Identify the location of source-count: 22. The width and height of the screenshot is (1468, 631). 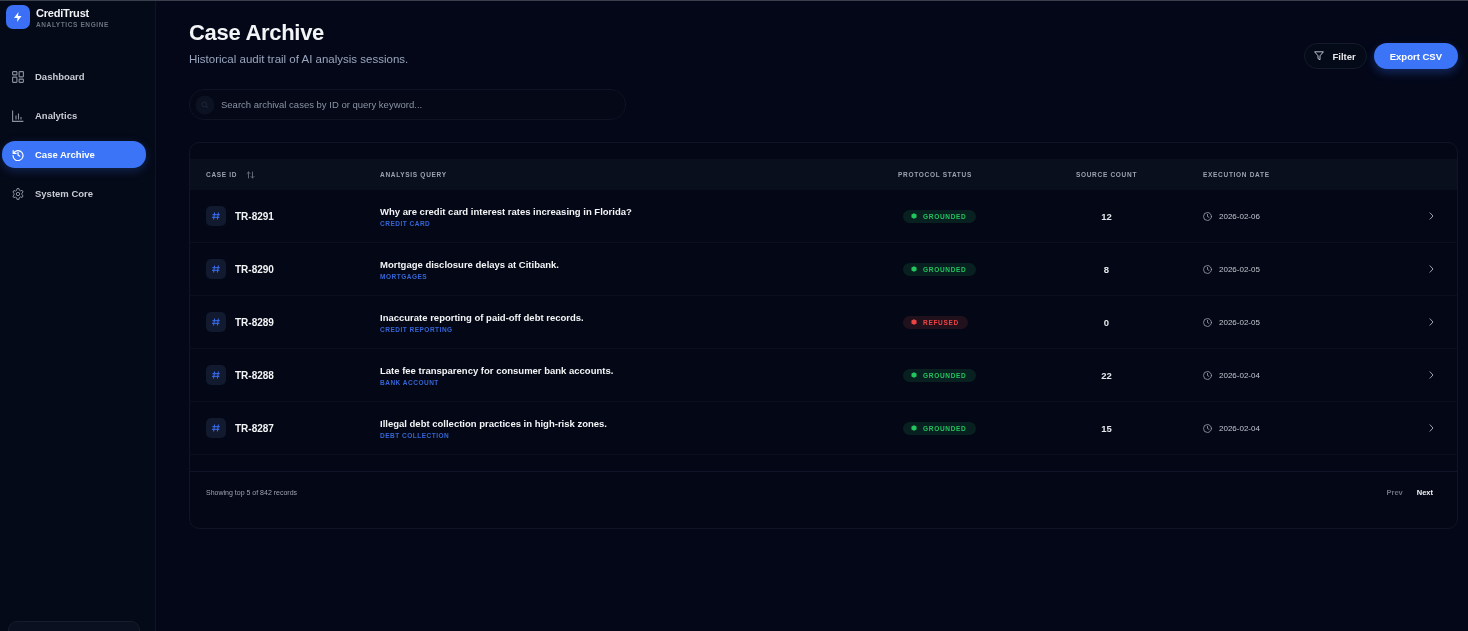
(1106, 375).